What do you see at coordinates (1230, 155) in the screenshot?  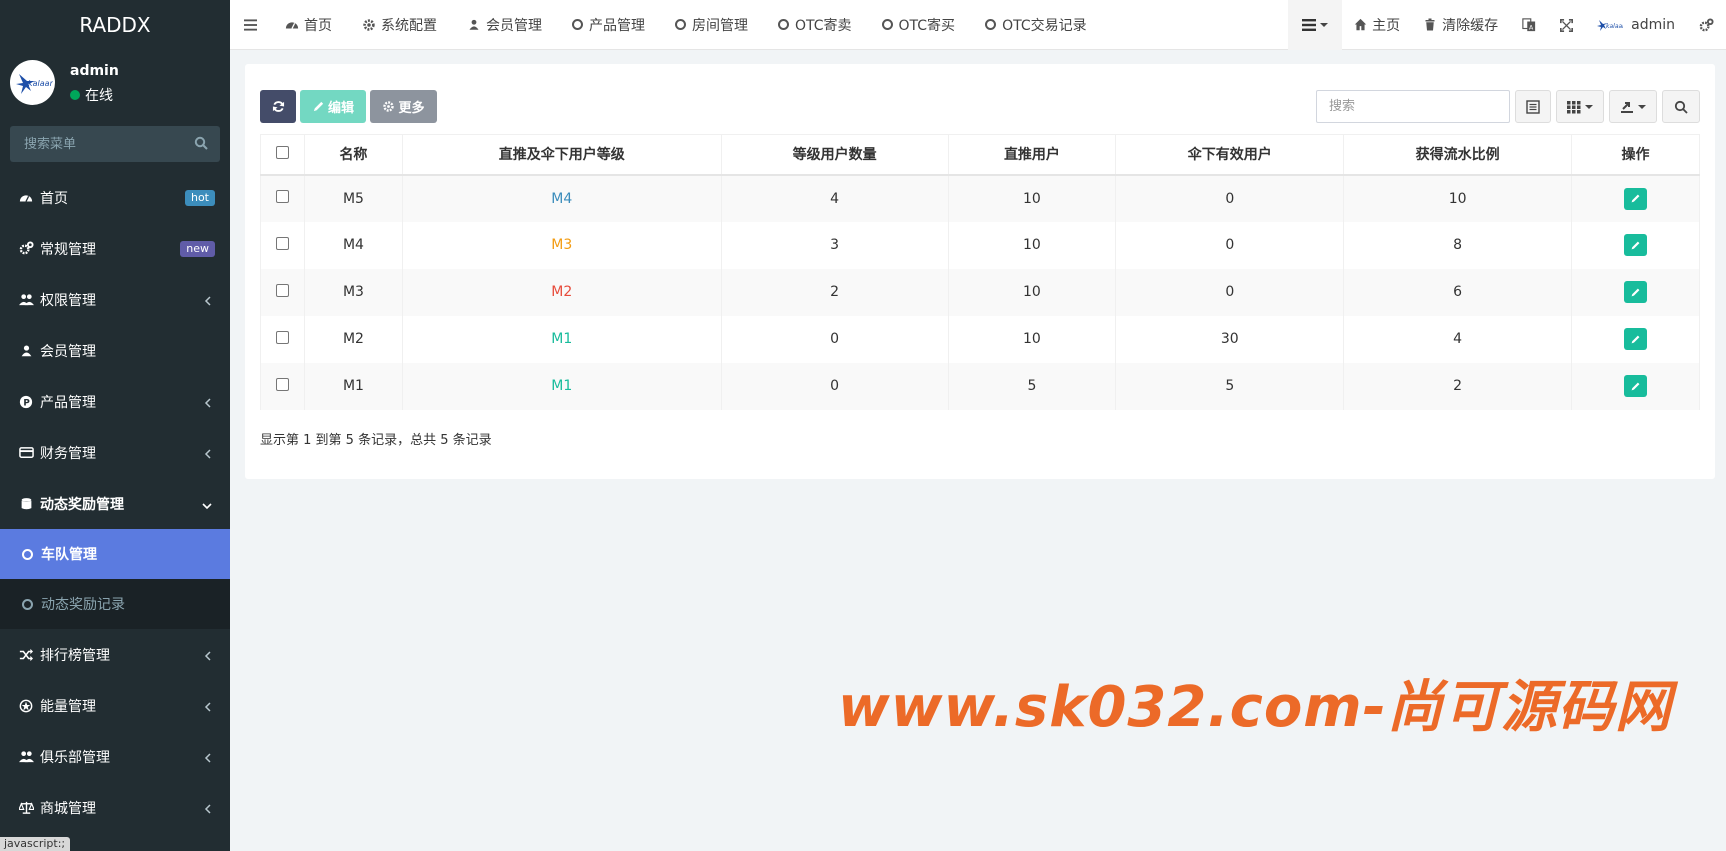 I see `column-header: 伞下有效用户` at bounding box center [1230, 155].